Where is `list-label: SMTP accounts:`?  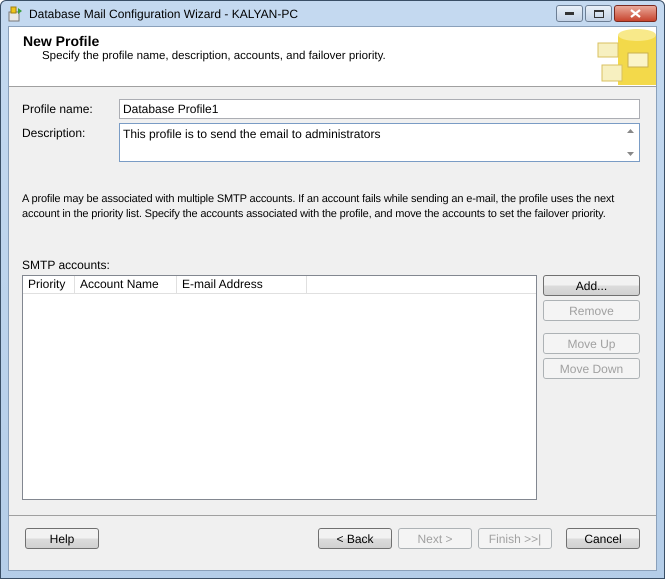 list-label: SMTP accounts: is located at coordinates (66, 265).